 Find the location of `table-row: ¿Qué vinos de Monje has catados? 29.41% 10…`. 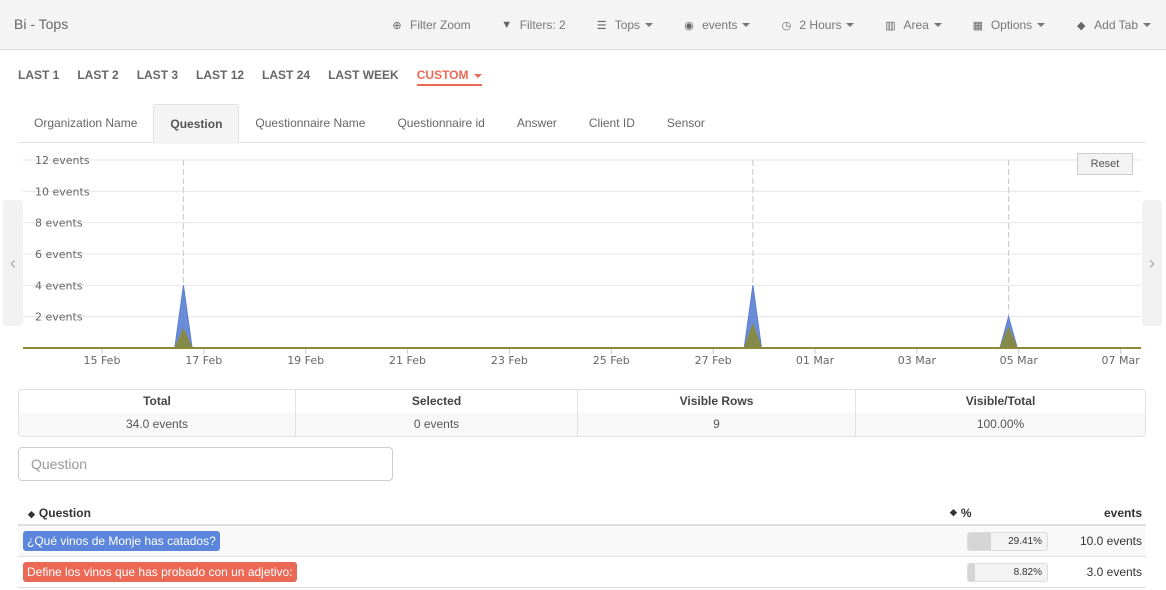

table-row: ¿Qué vinos de Monje has catados? 29.41% 10… is located at coordinates (582, 541).